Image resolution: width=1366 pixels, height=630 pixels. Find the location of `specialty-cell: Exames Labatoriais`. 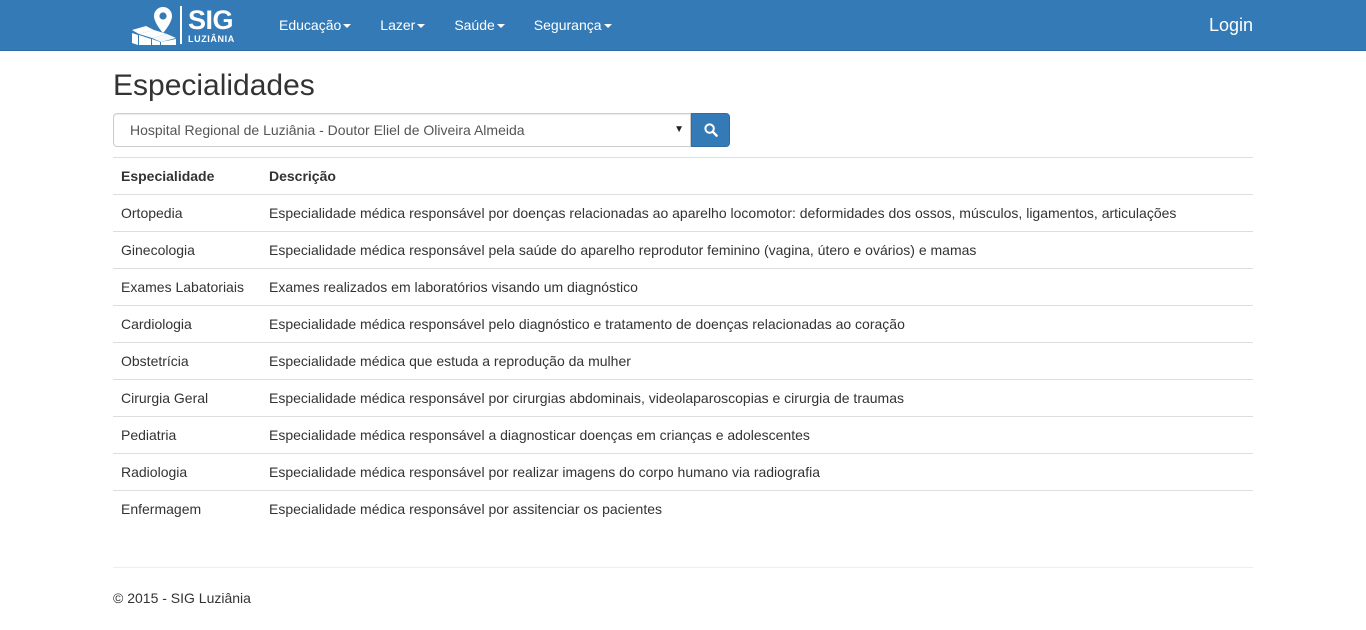

specialty-cell: Exames Labatoriais is located at coordinates (187, 287).